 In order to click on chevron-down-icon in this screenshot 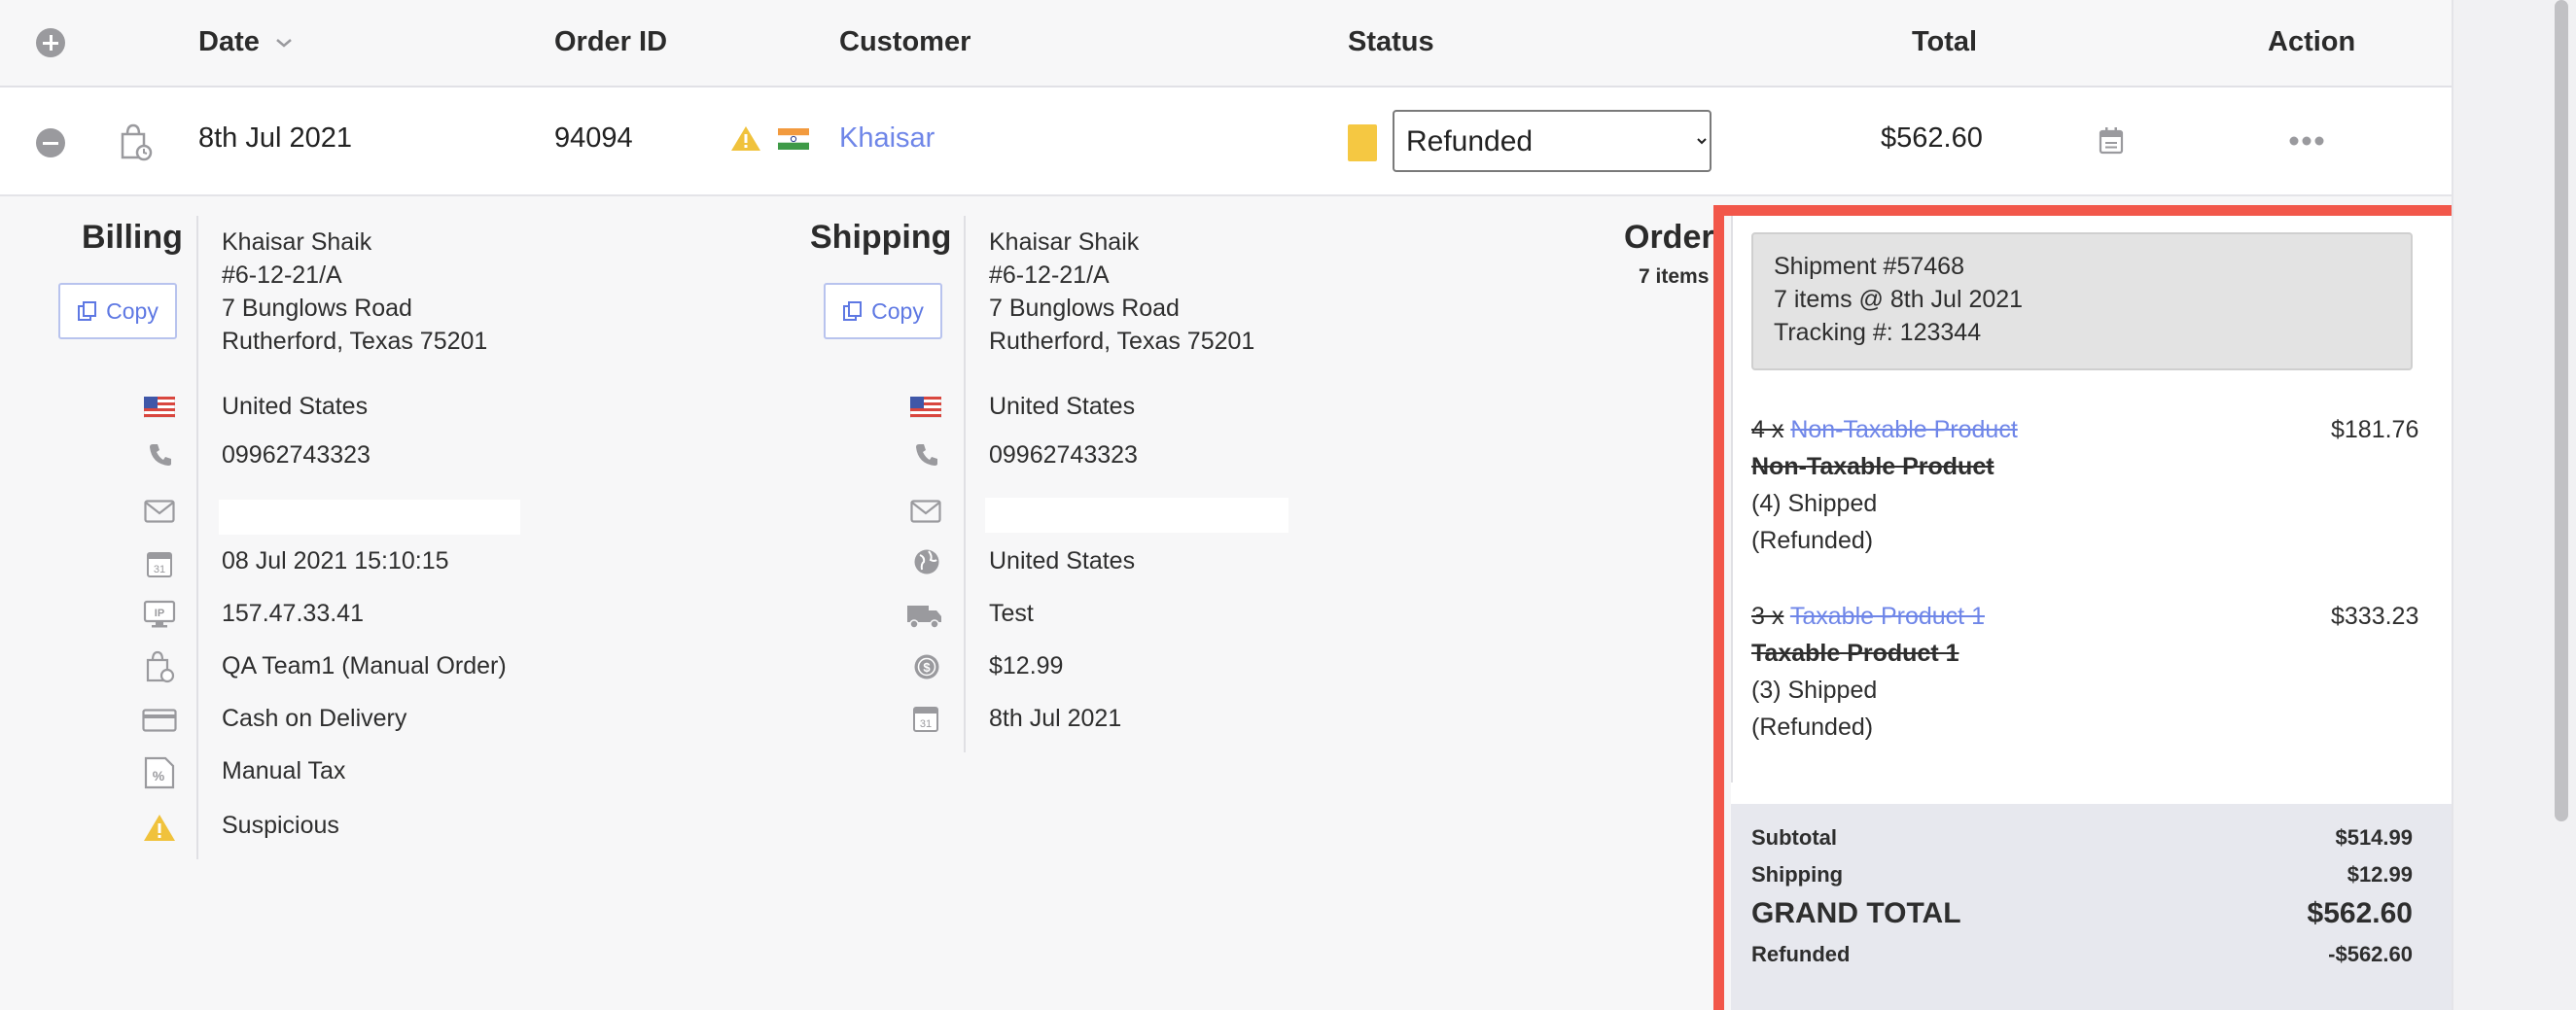, I will do `click(284, 43)`.